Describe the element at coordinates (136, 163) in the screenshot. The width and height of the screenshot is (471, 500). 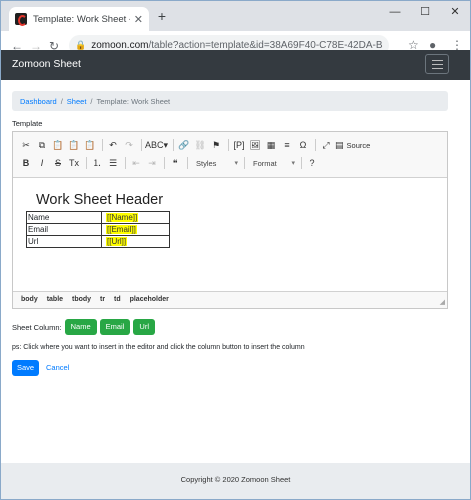
I see `outdent-icon: ⇤` at that location.